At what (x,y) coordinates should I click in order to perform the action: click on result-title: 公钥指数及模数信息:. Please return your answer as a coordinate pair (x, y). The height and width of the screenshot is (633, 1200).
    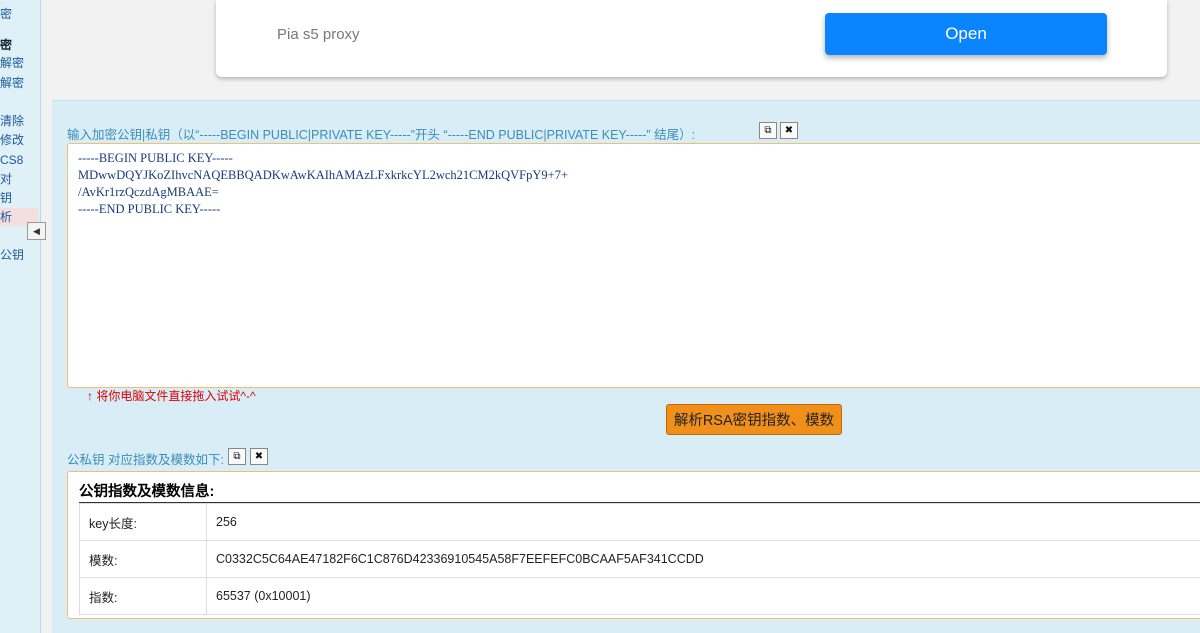
    Looking at the image, I should click on (639, 491).